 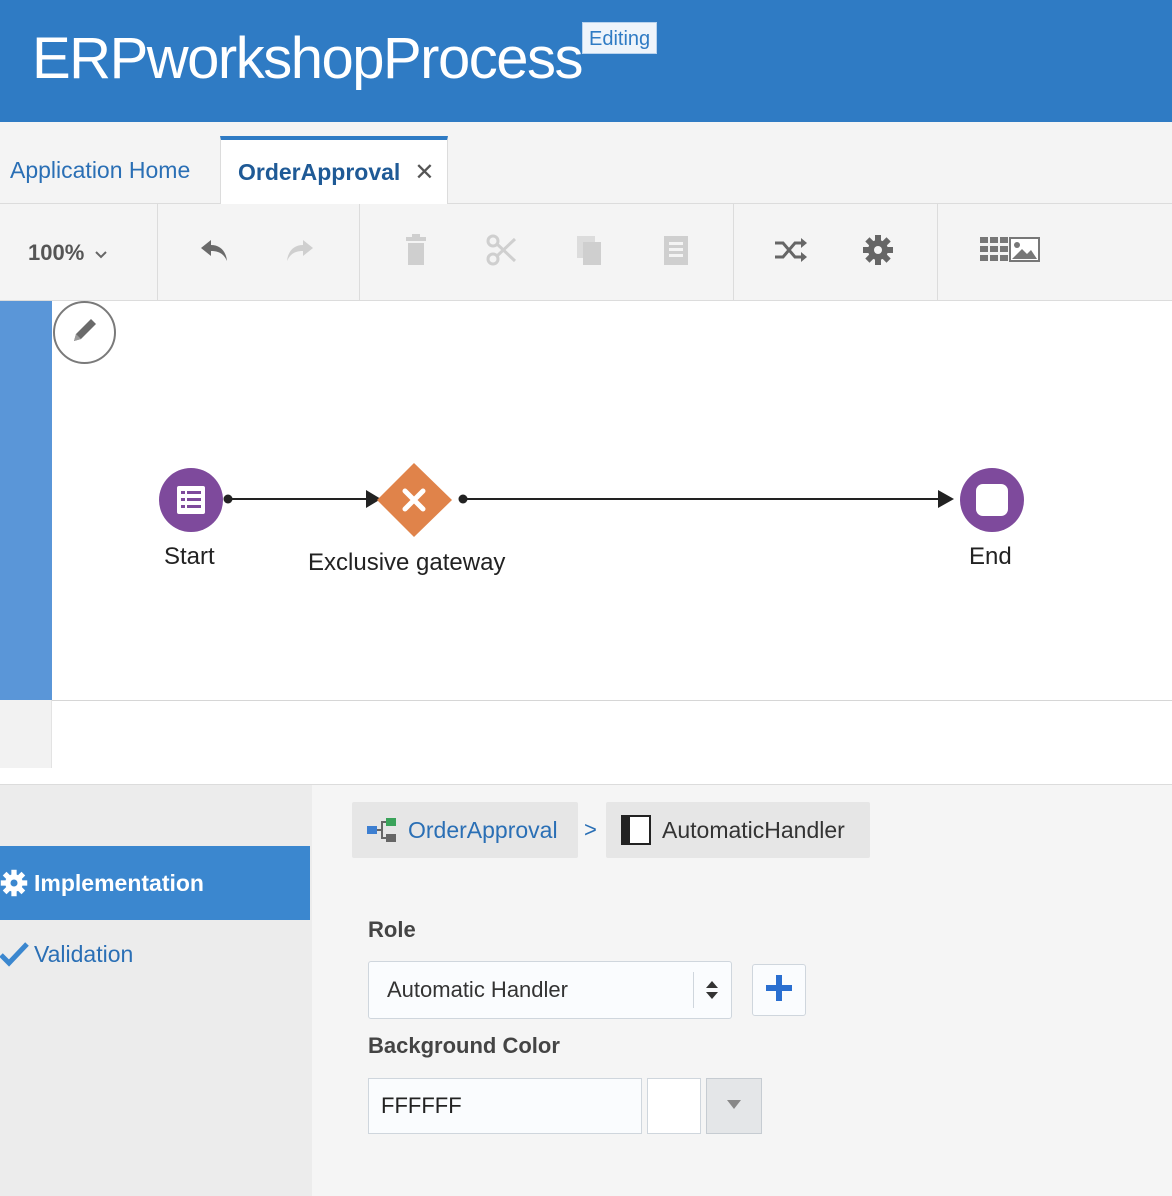 I want to click on role-select: Automatic Handler, so click(x=550, y=990).